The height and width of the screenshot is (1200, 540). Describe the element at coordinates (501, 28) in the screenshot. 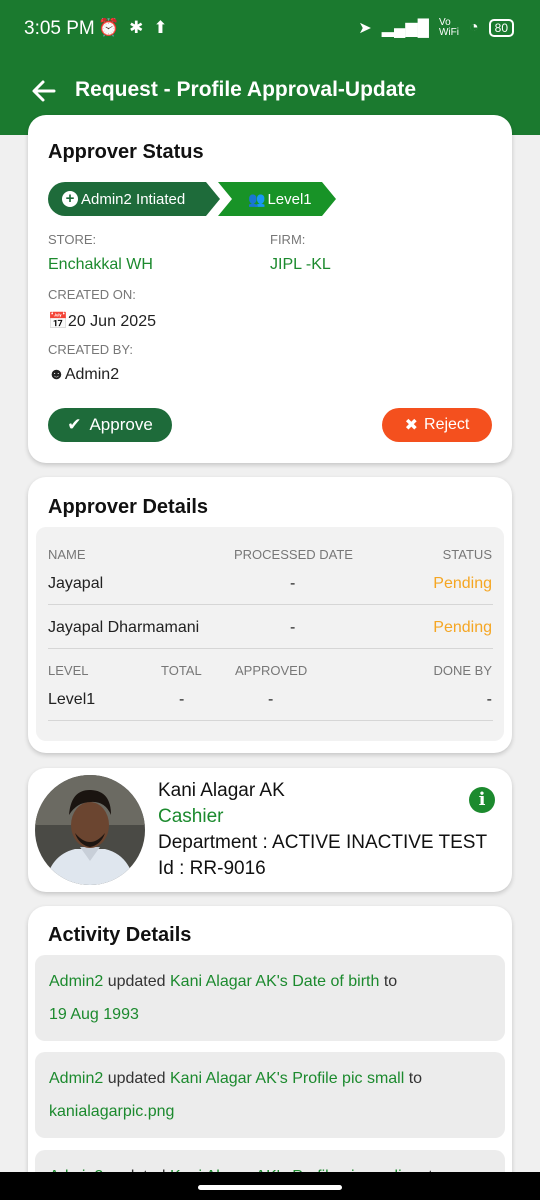

I see `battery-icon: 80` at that location.